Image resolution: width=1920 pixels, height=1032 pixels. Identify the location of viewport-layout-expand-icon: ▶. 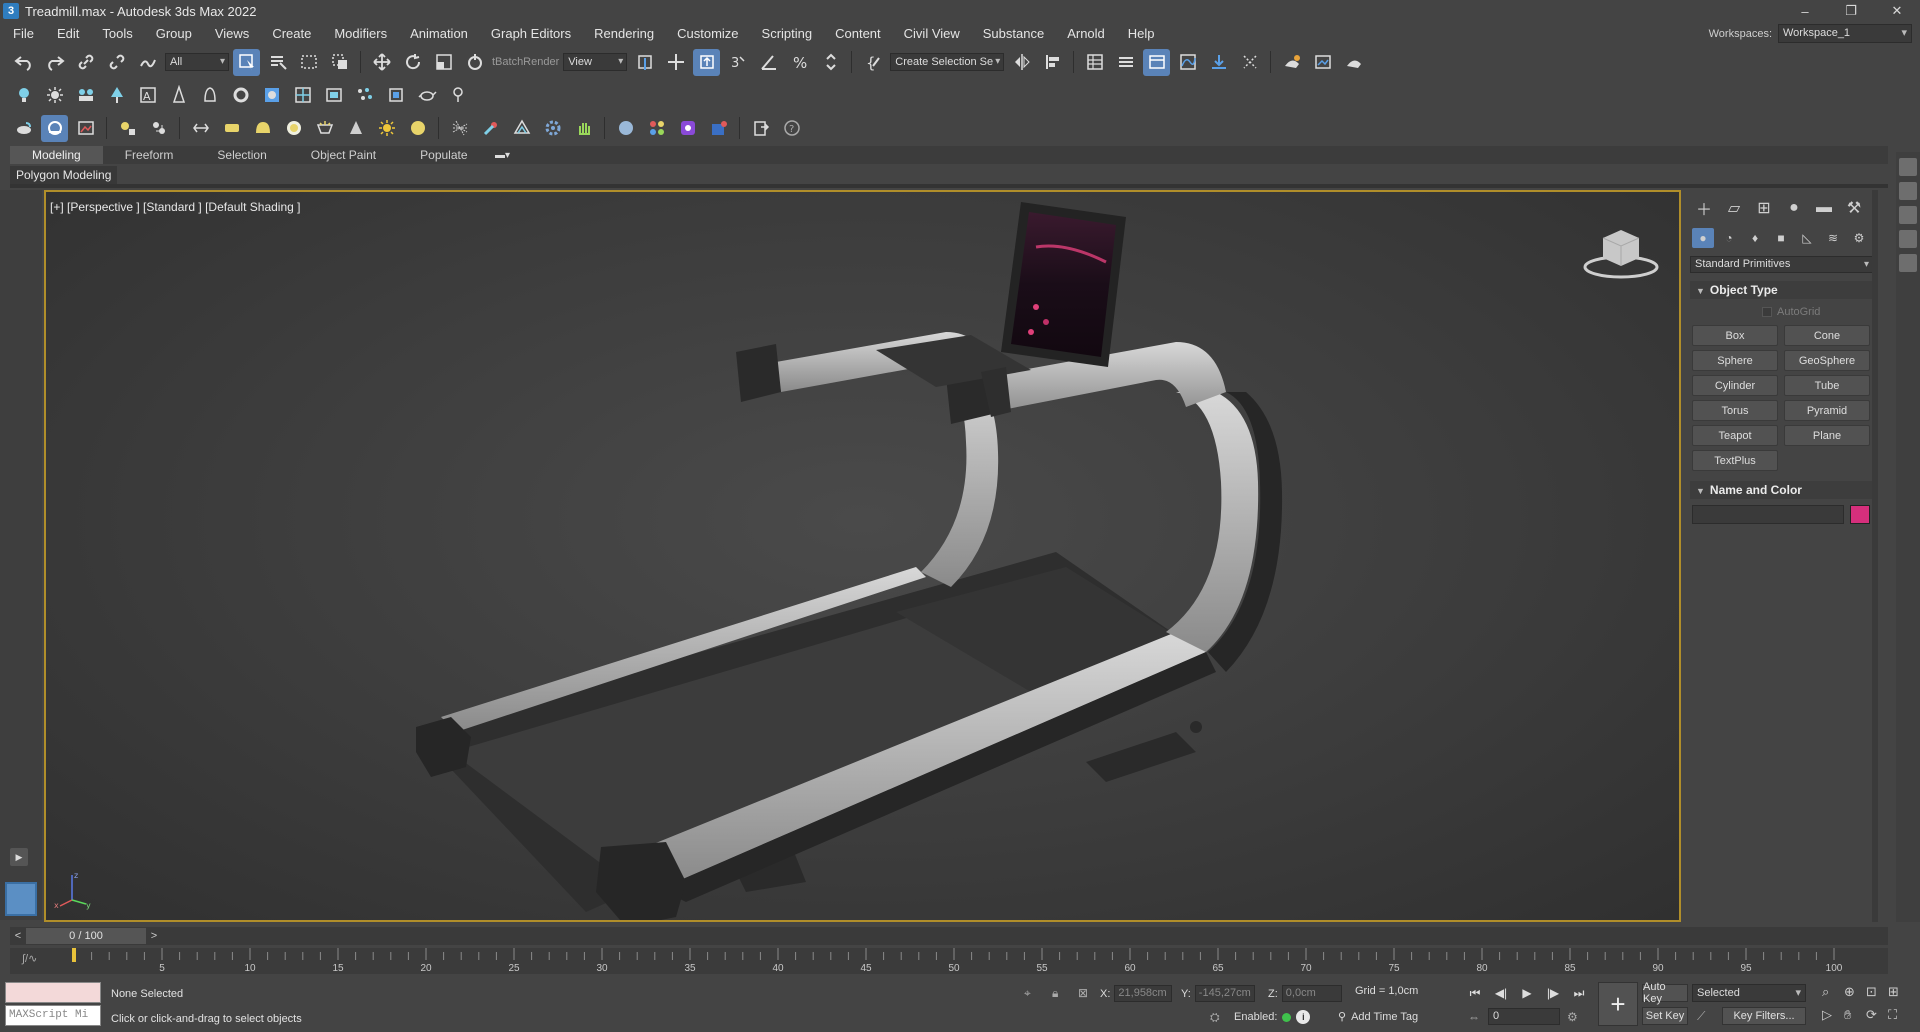
(19, 857).